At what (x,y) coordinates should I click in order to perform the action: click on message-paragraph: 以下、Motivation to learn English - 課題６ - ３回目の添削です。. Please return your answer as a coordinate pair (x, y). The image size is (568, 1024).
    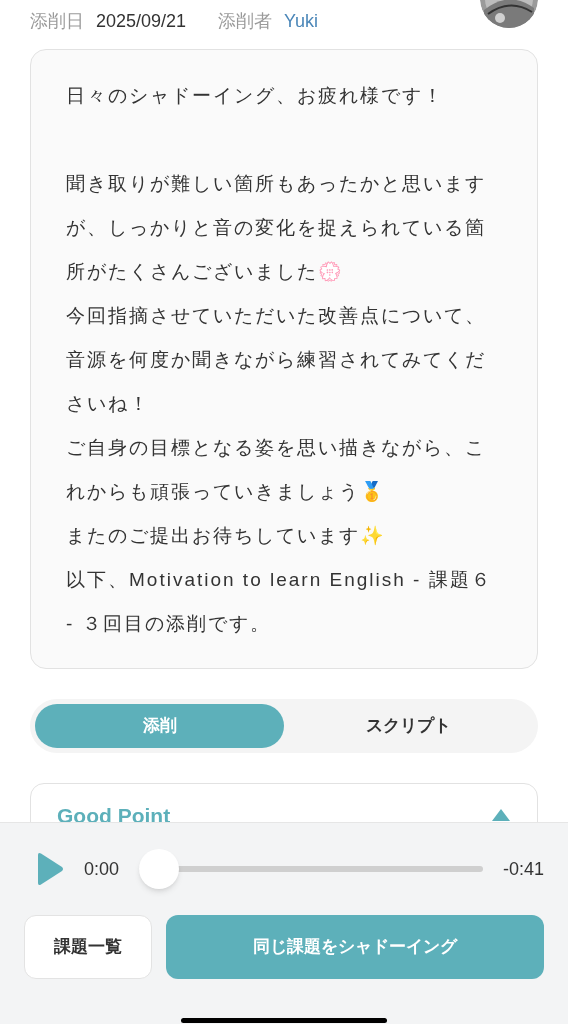
    Looking at the image, I should click on (279, 602).